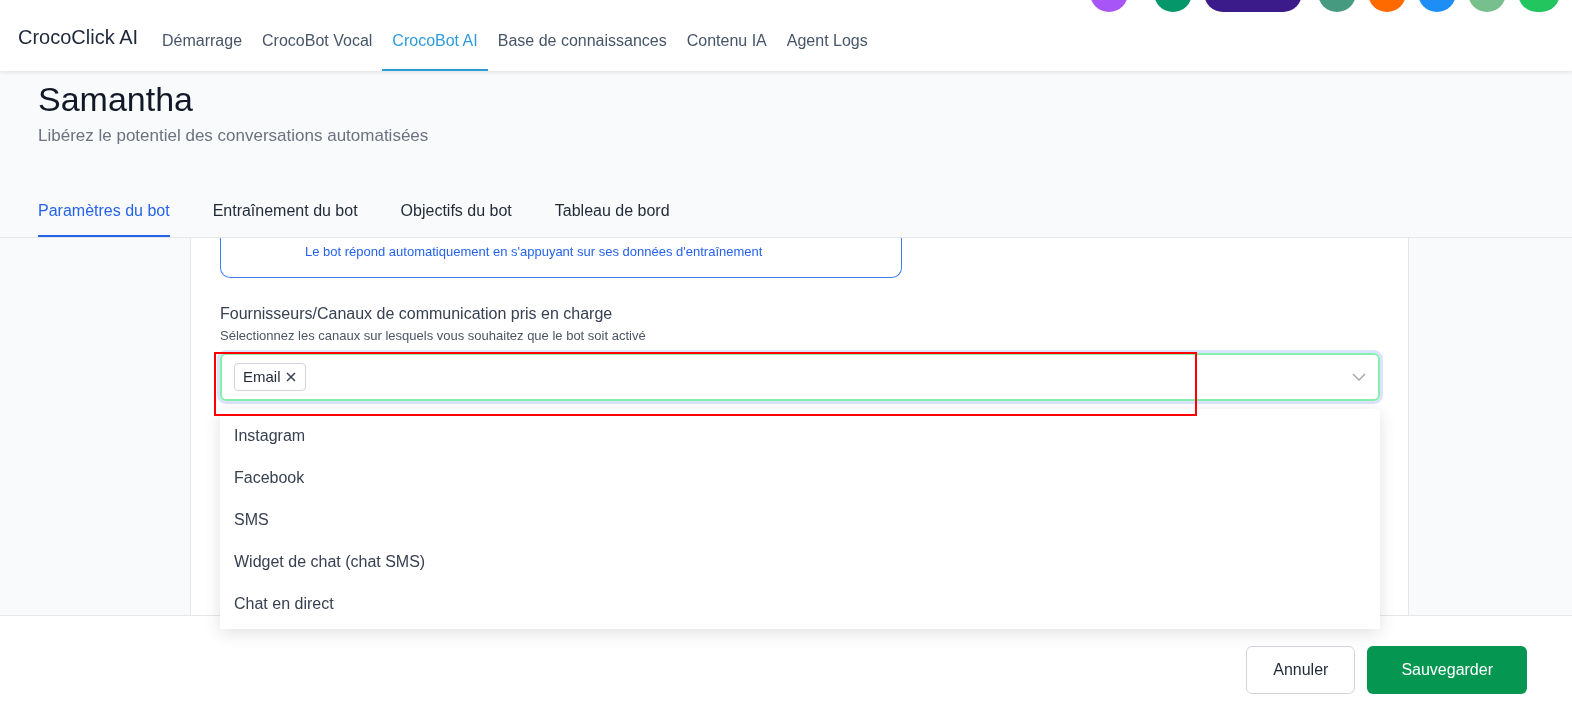 The image size is (1572, 723). I want to click on nav-tab: Démarrage, so click(202, 50).